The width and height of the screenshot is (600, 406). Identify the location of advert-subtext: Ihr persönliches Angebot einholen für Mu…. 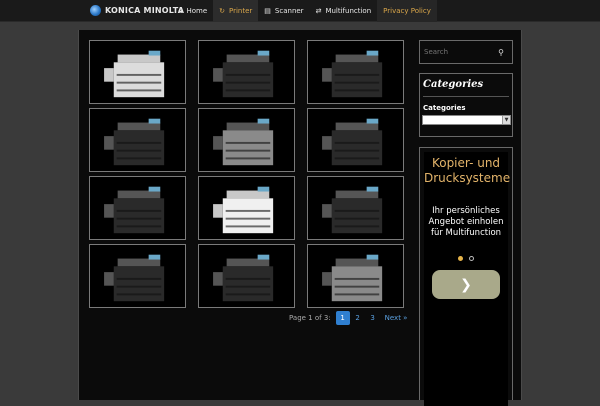
(466, 222).